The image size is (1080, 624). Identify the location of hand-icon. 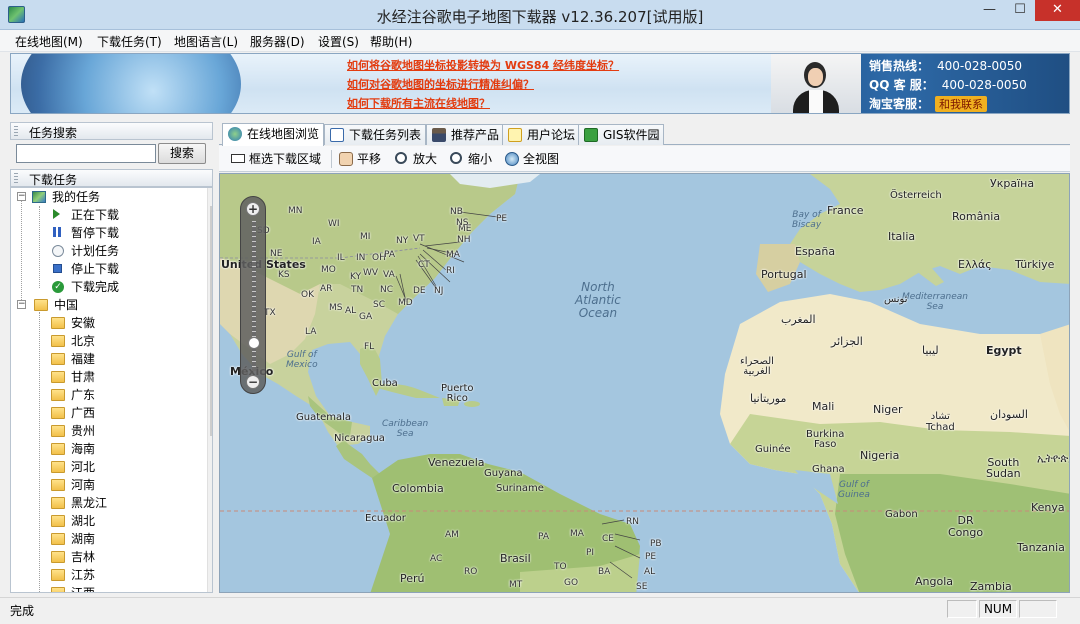
(346, 159).